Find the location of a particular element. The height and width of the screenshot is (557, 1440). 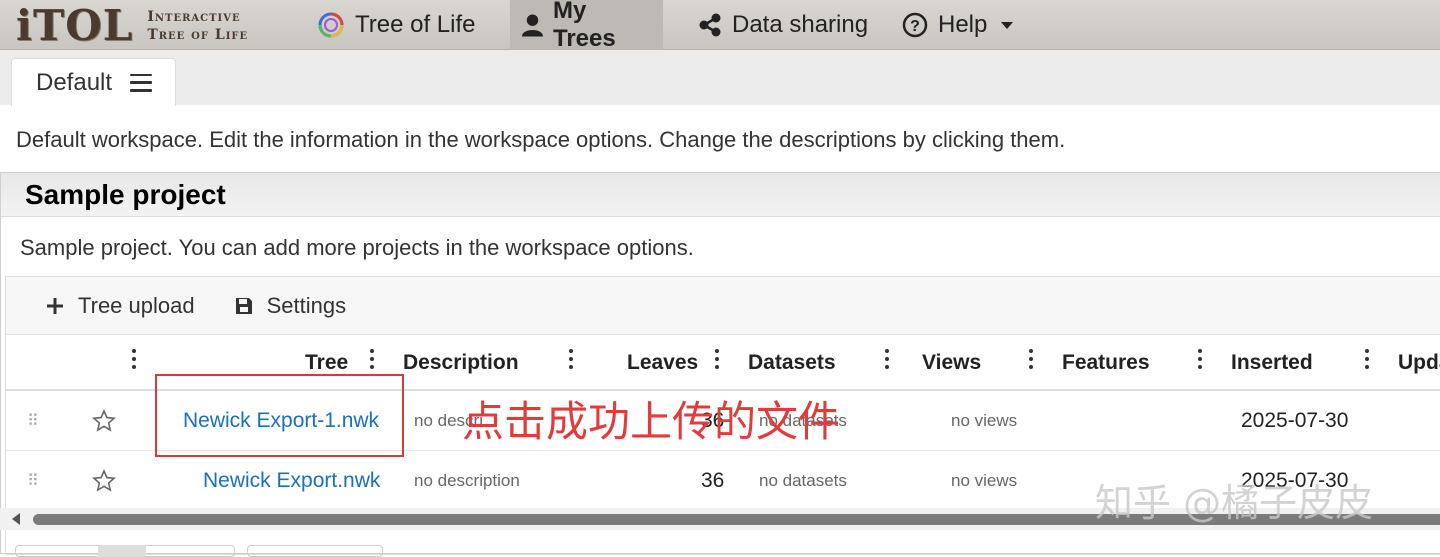

column-header-updated: Upda is located at coordinates (1419, 363).